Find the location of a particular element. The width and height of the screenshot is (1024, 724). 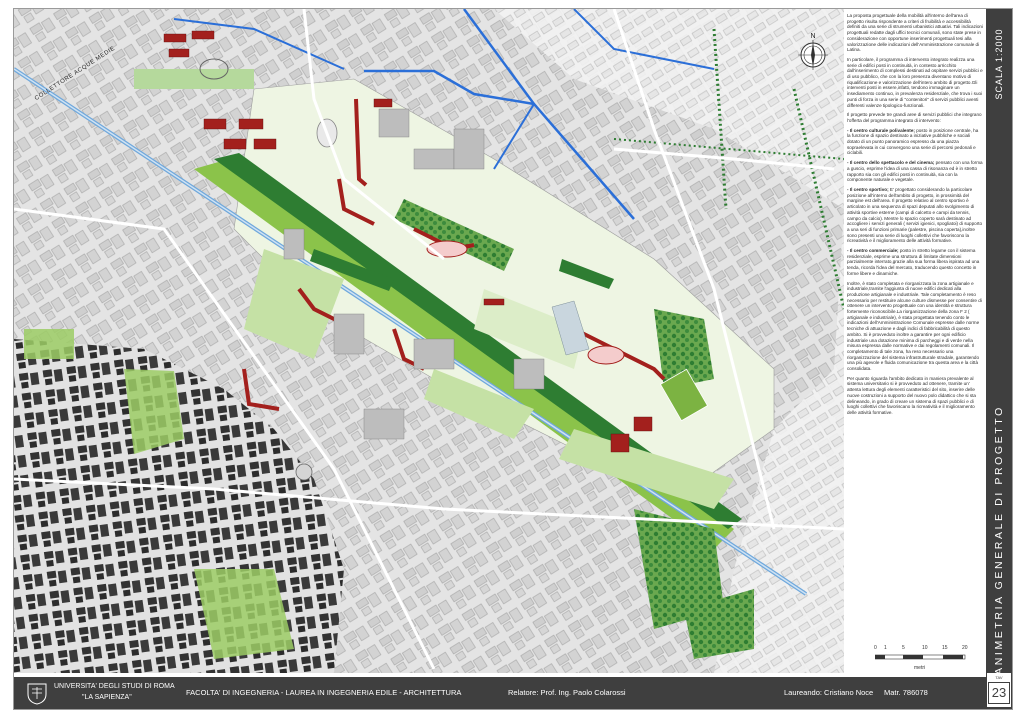

scale-tick-label: 1 is located at coordinates (885, 648).